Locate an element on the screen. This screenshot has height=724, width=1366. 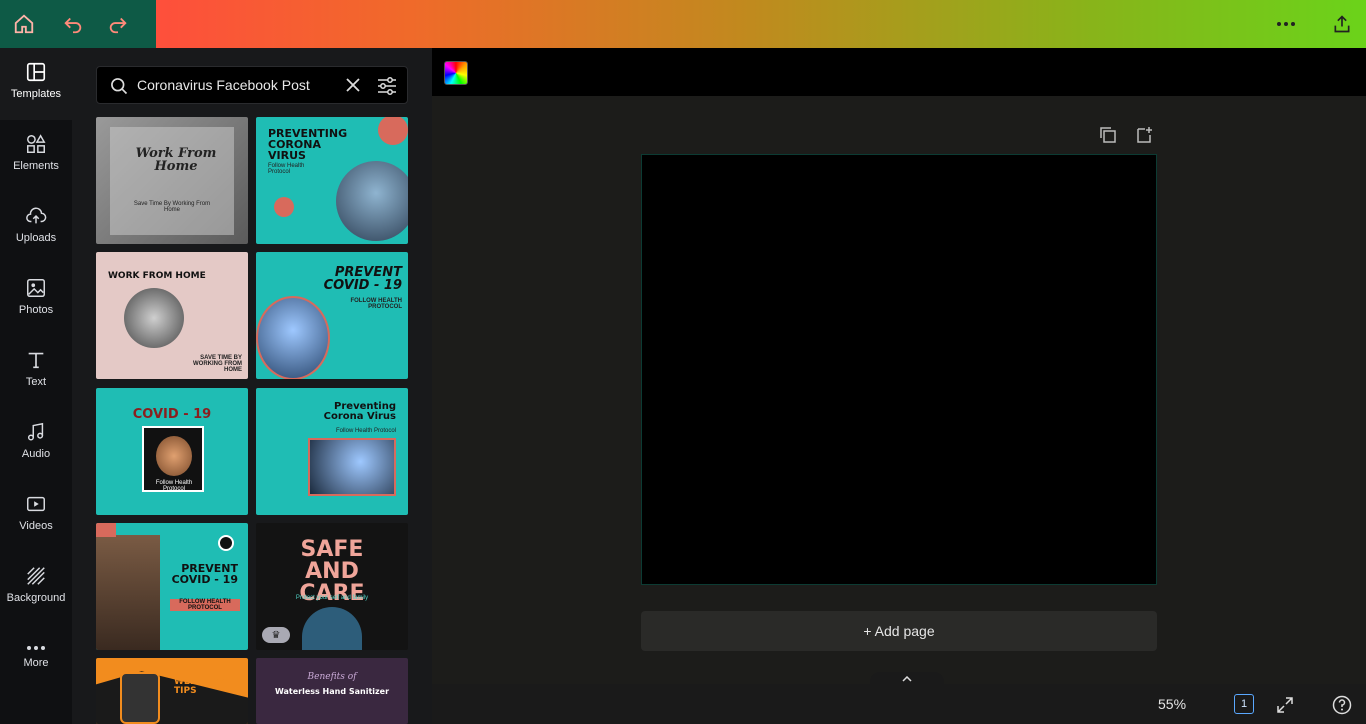
cloud-upload-icon is located at coordinates (36, 214).